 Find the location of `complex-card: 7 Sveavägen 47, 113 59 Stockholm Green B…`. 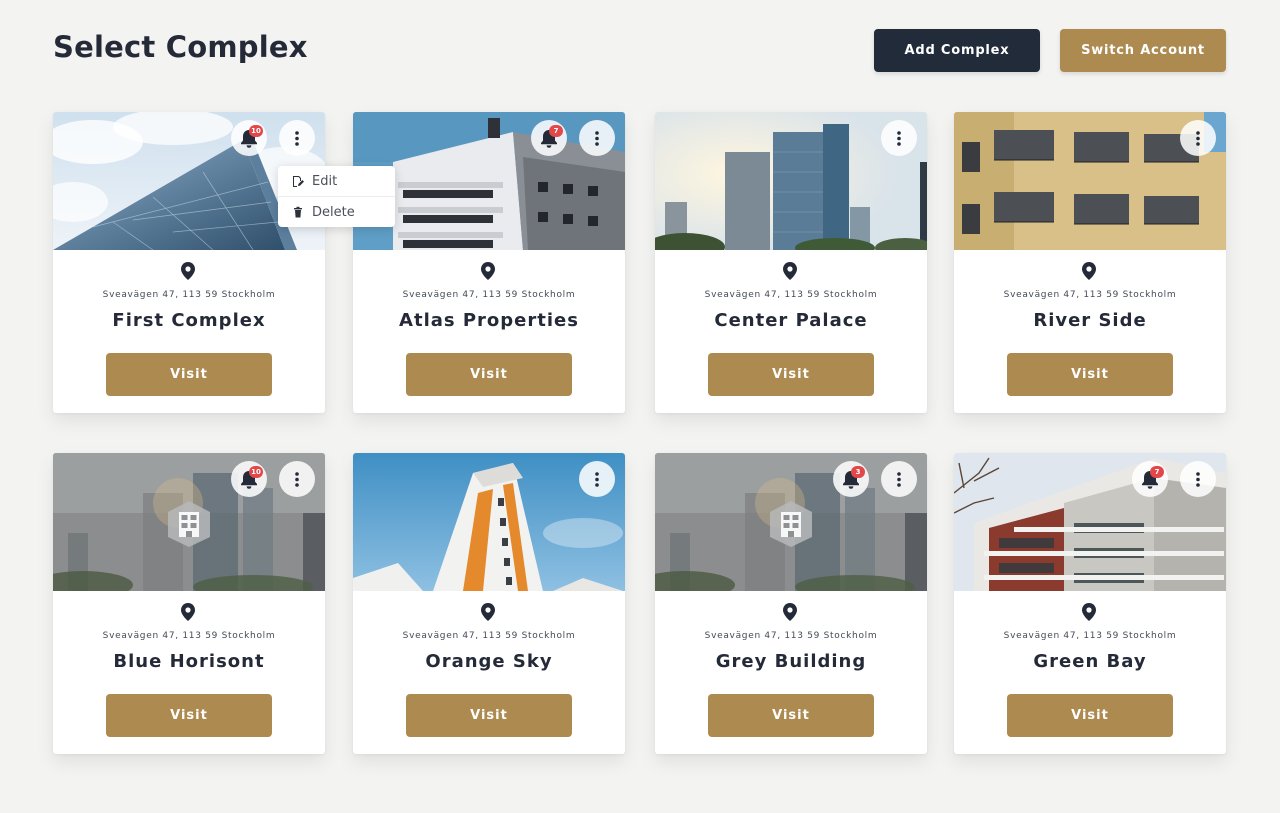

complex-card: 7 Sveavägen 47, 113 59 Stockholm Green B… is located at coordinates (1090, 603).